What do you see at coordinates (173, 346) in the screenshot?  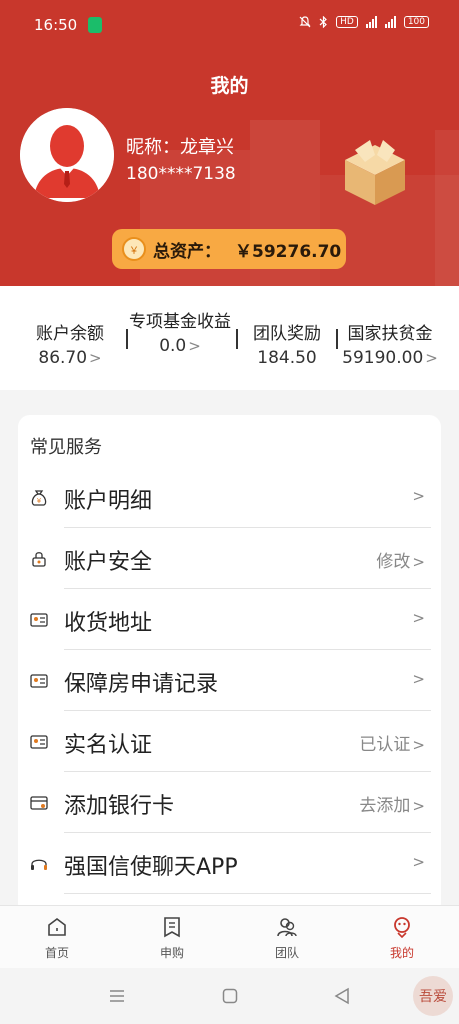 I see `stat-value: 0.0` at bounding box center [173, 346].